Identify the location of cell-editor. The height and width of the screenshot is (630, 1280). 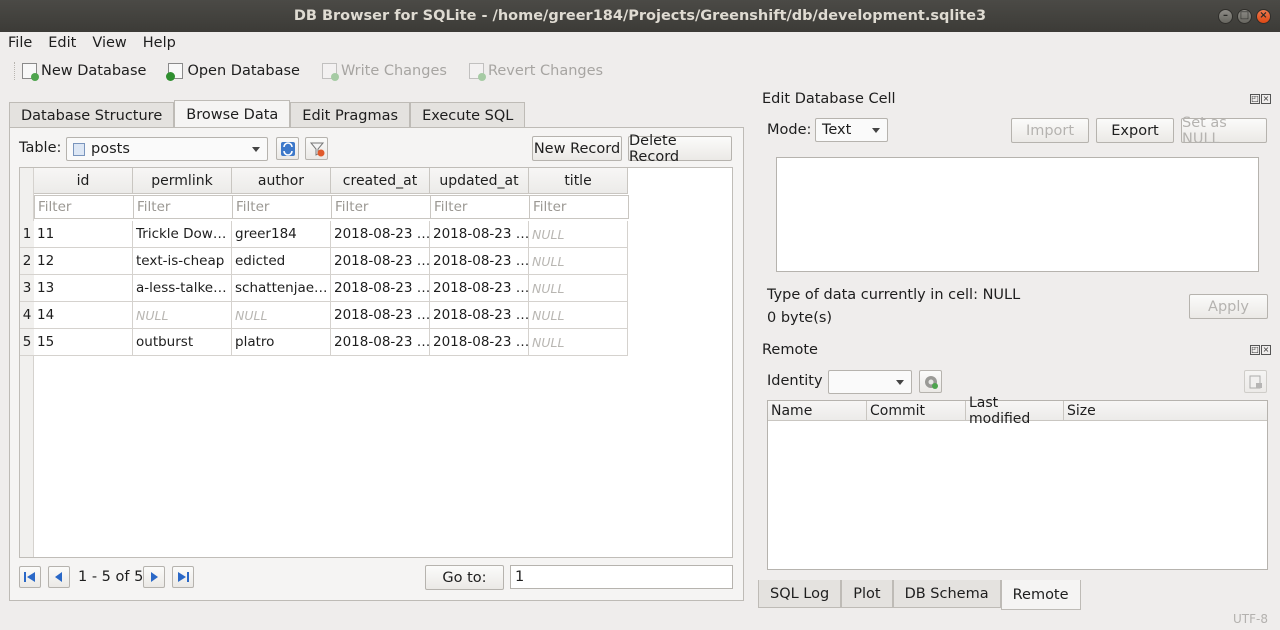
(1017, 214).